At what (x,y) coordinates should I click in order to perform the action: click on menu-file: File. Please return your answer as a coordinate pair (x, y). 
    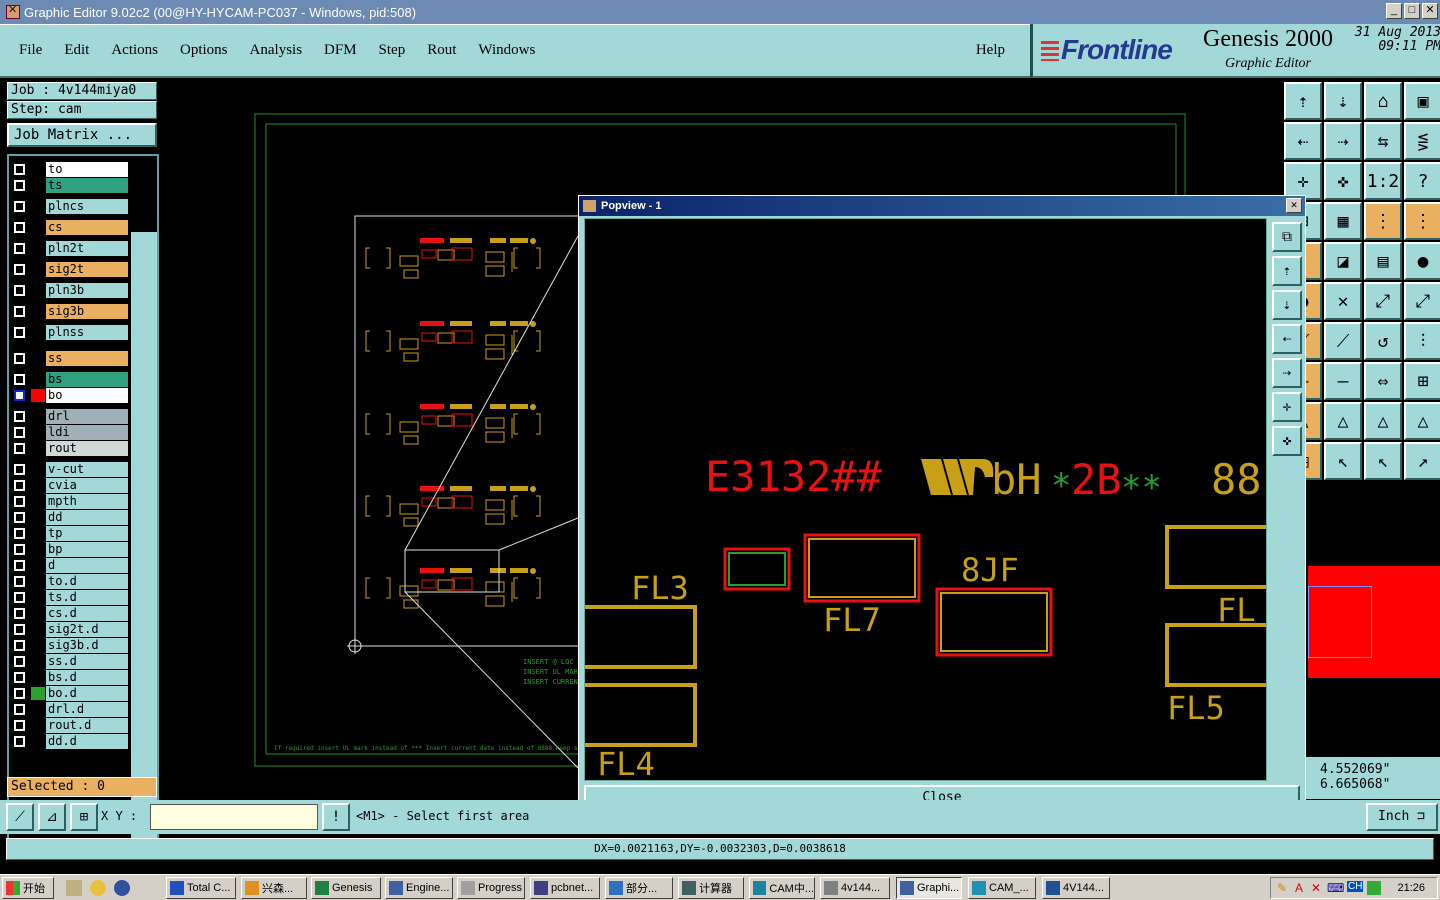
    Looking at the image, I should click on (30, 50).